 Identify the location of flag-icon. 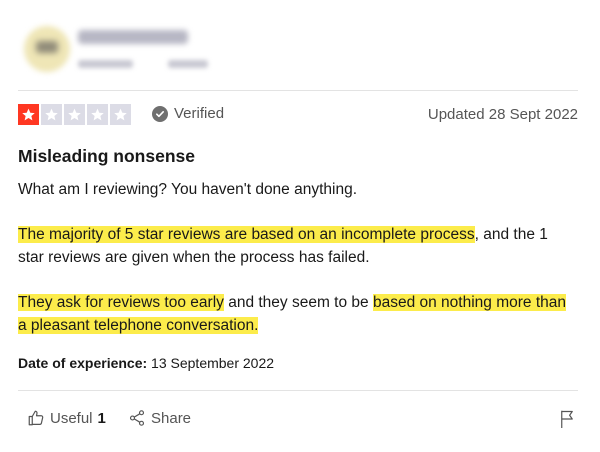
(567, 419).